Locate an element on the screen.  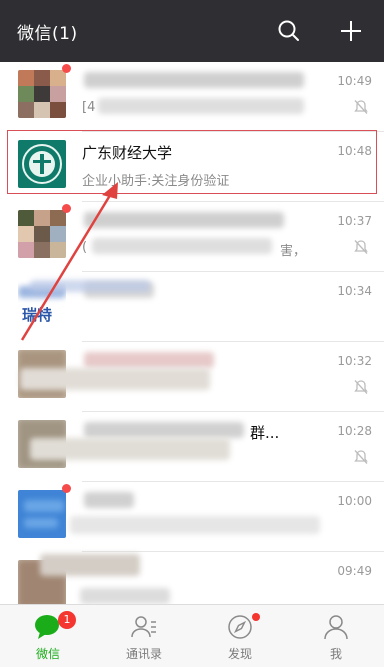
chat-time: 10:48 is located at coordinates (354, 151).